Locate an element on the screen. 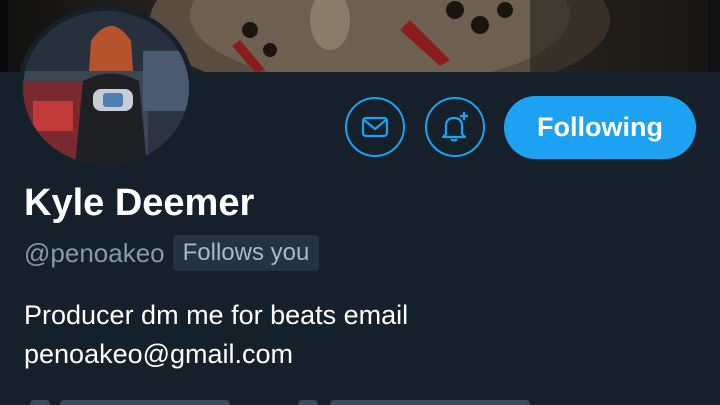  follows-you-badge: Follows you is located at coordinates (246, 253).